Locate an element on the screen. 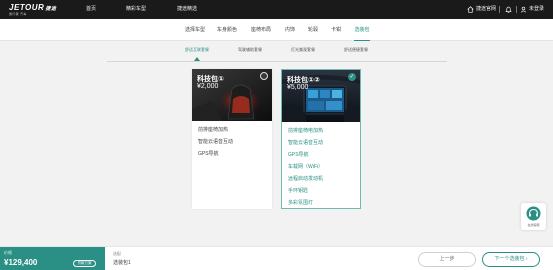  price-box: 价格 ¥129,400 贷款方案 is located at coordinates (52, 258).